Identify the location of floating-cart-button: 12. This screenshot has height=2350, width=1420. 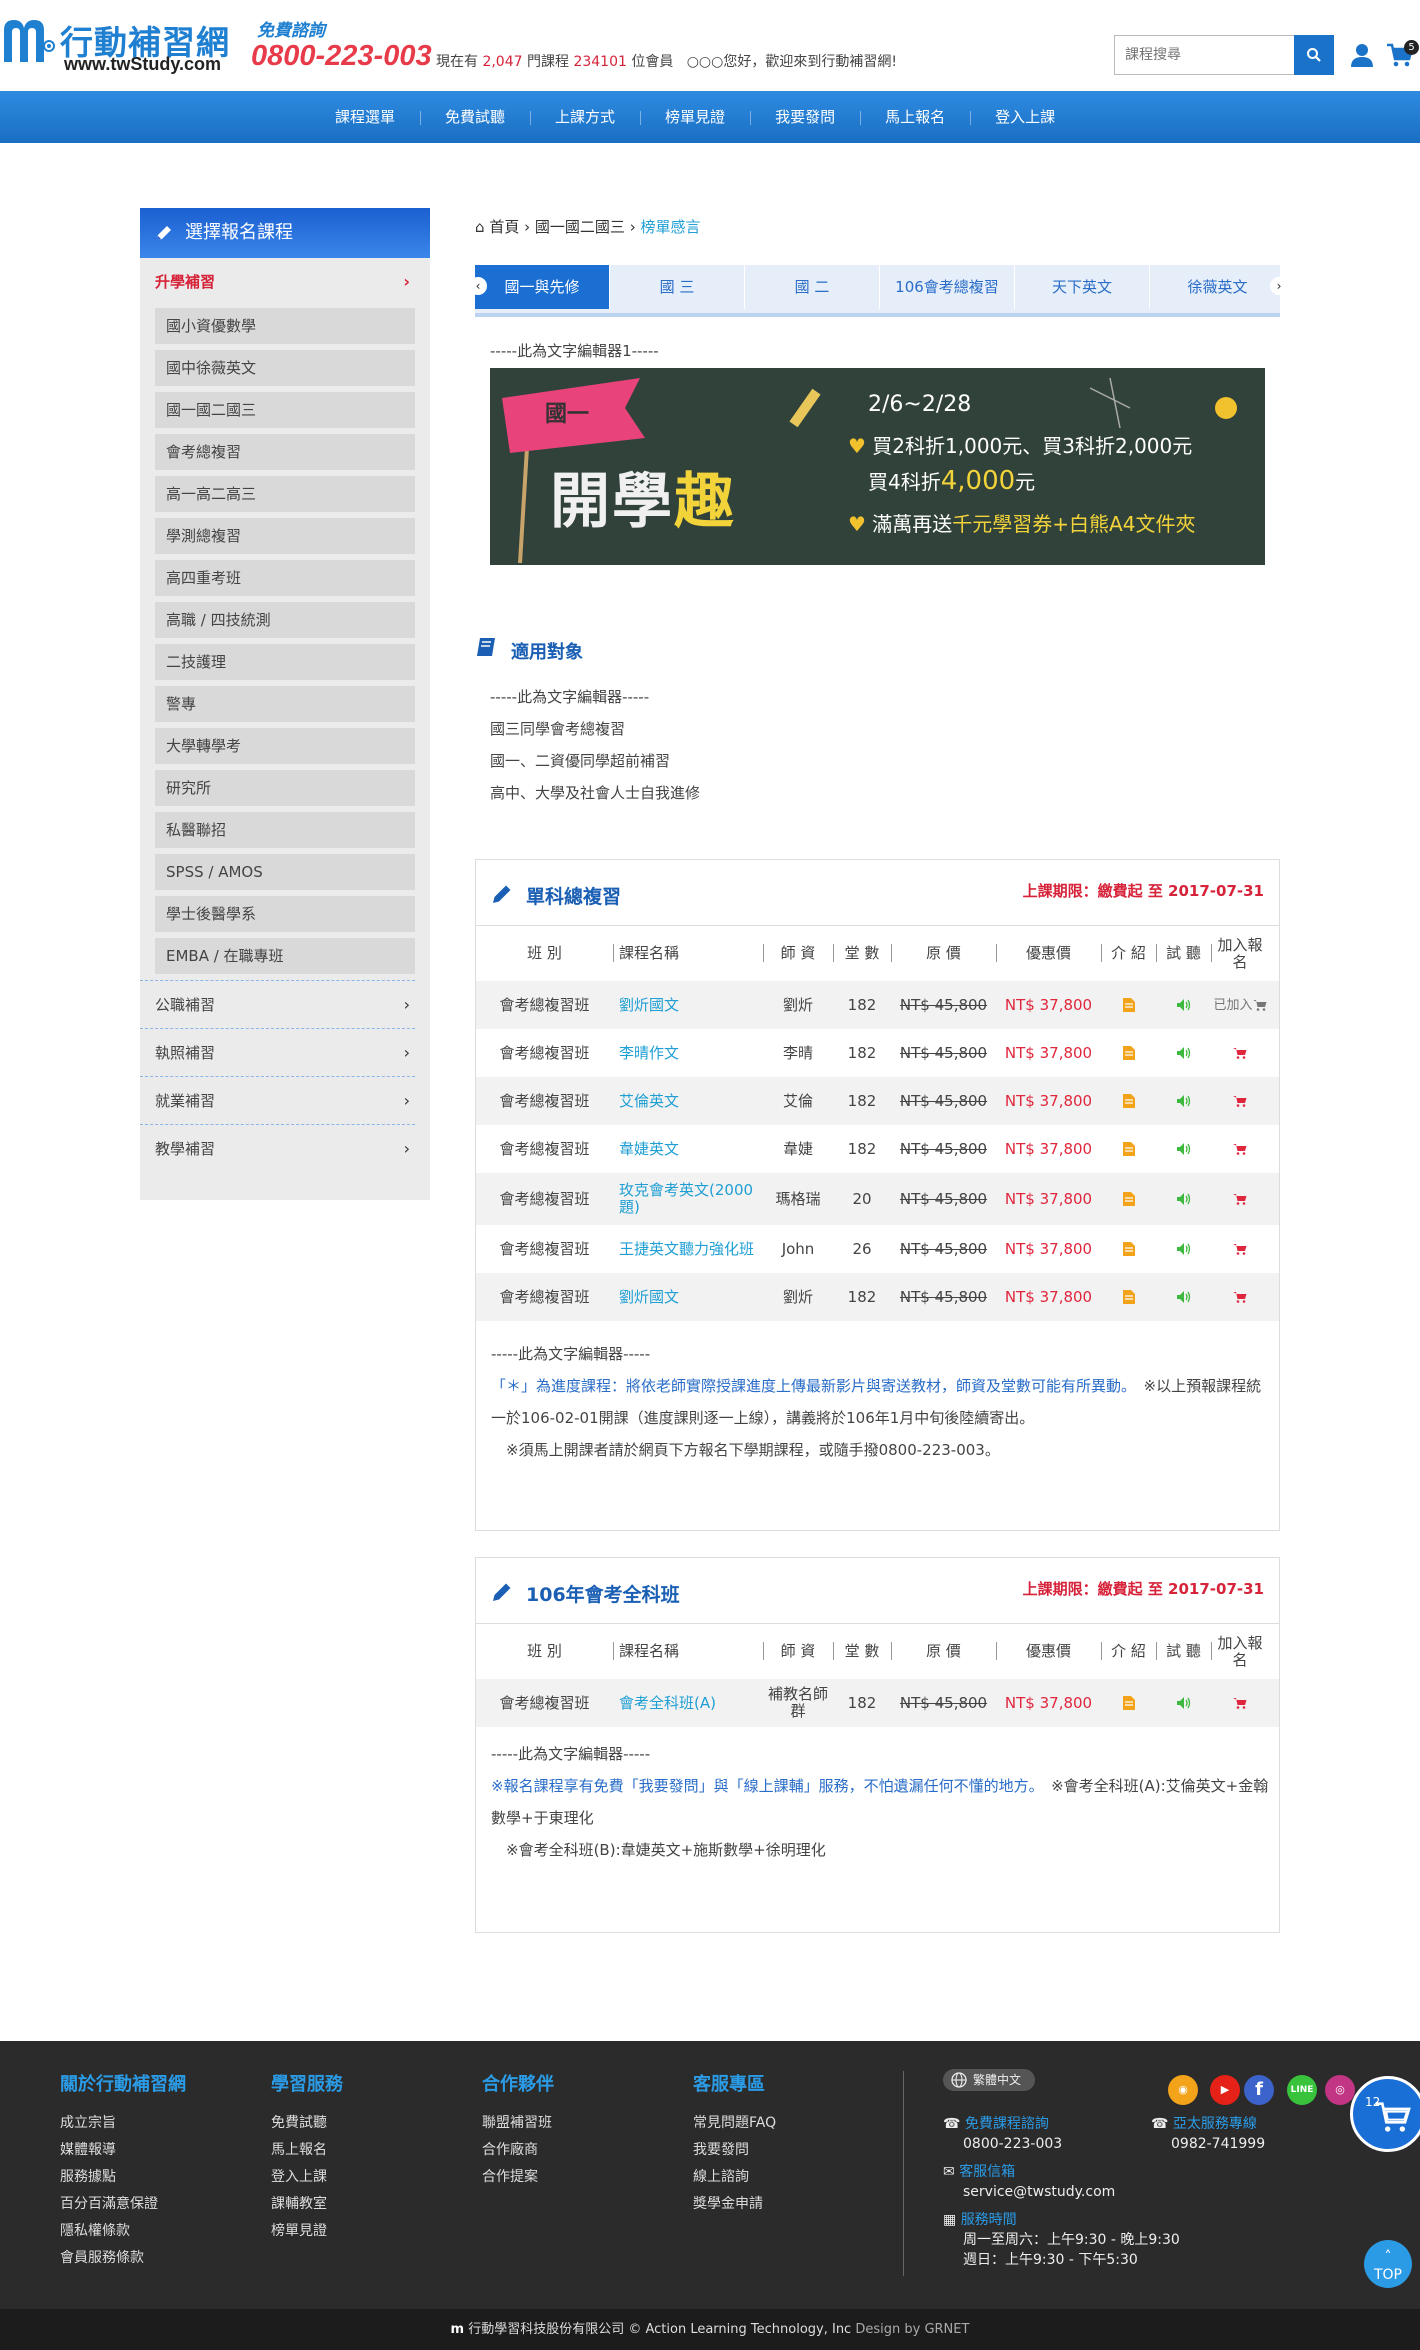
(1385, 2114).